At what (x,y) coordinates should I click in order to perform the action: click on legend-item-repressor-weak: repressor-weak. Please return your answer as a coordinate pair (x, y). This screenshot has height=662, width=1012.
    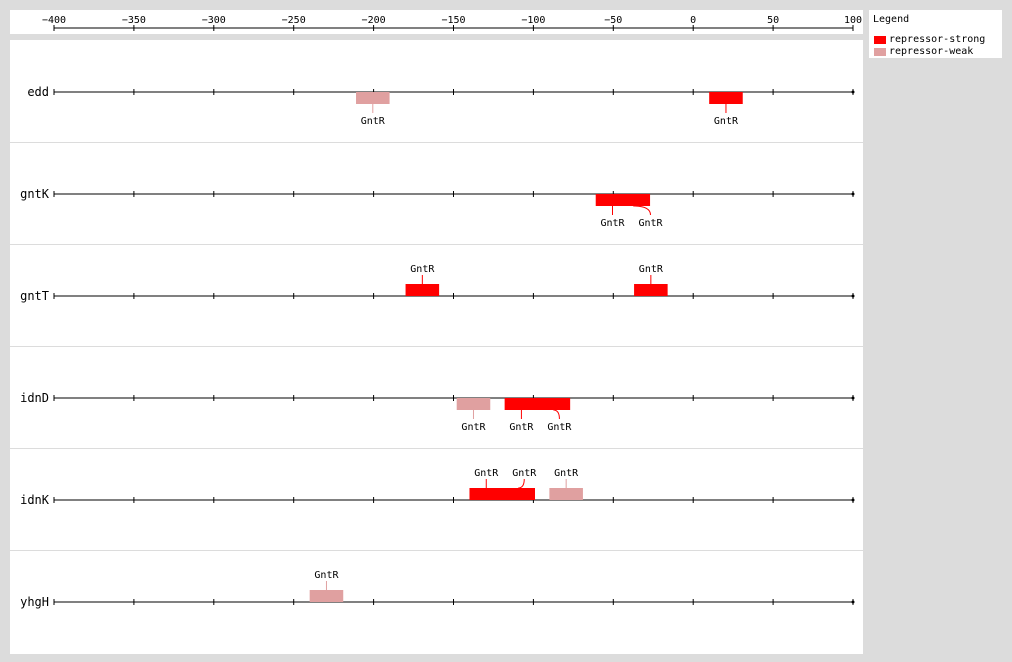
    Looking at the image, I should click on (923, 51).